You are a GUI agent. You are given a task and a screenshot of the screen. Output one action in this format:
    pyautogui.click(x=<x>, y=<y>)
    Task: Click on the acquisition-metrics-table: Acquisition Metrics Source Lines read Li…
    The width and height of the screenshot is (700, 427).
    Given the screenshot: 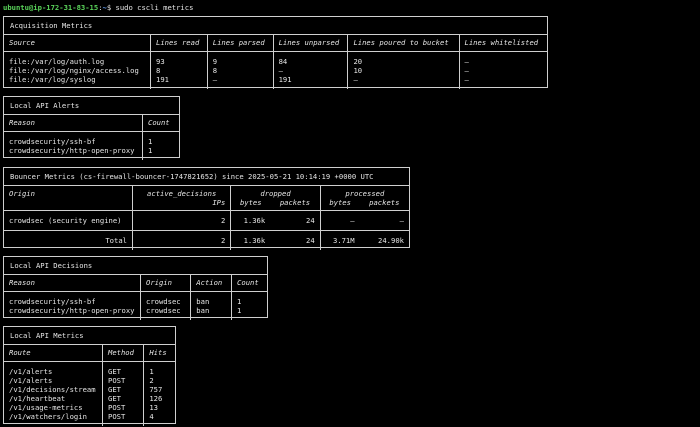 What is the action you would take?
    pyautogui.click(x=275, y=52)
    